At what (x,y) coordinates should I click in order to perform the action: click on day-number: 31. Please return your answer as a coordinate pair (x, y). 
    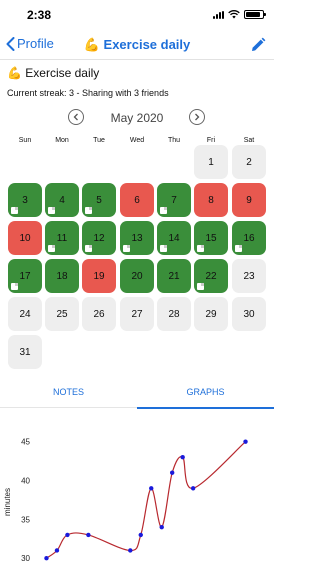
    Looking at the image, I should click on (25, 352).